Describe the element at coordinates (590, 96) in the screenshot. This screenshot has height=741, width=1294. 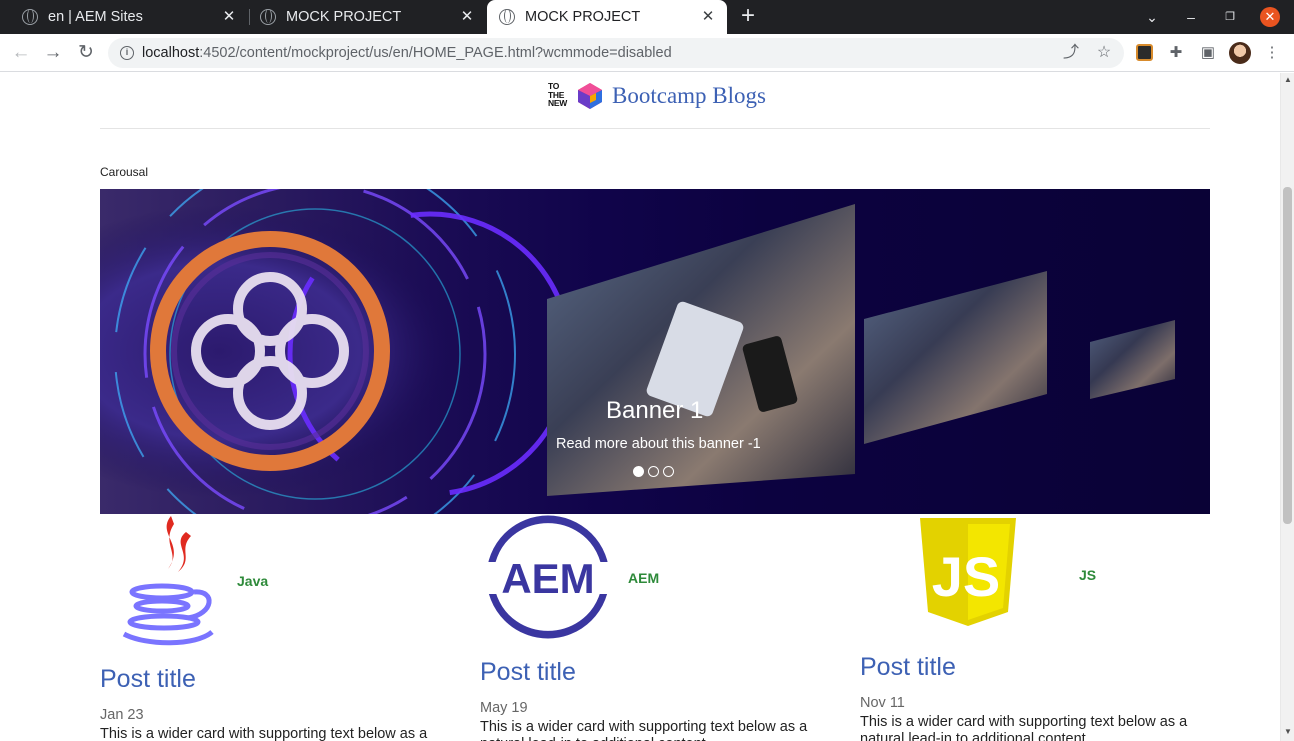
I see `cube-logo-icon` at that location.